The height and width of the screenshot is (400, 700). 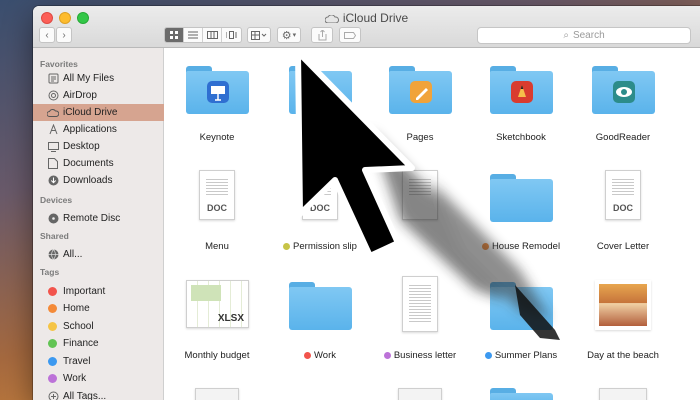 I want to click on sidebar-item-label: Desktop, so click(x=81, y=146).